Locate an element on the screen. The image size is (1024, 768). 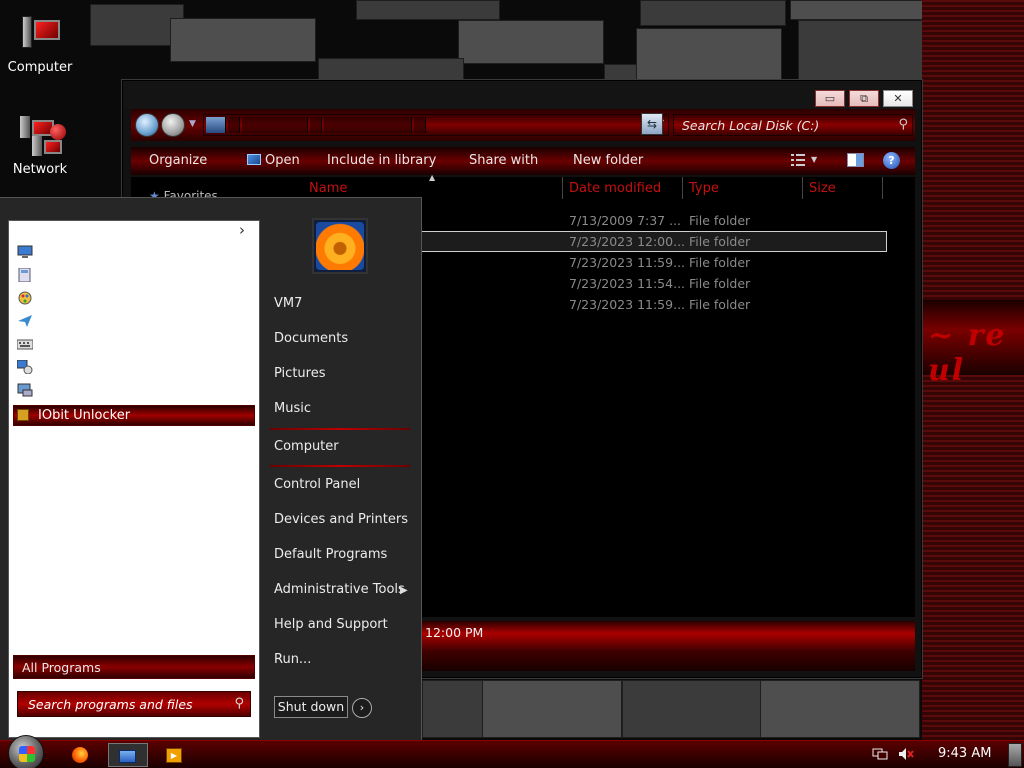
chevron-right-icon: › is located at coordinates (242, 230).